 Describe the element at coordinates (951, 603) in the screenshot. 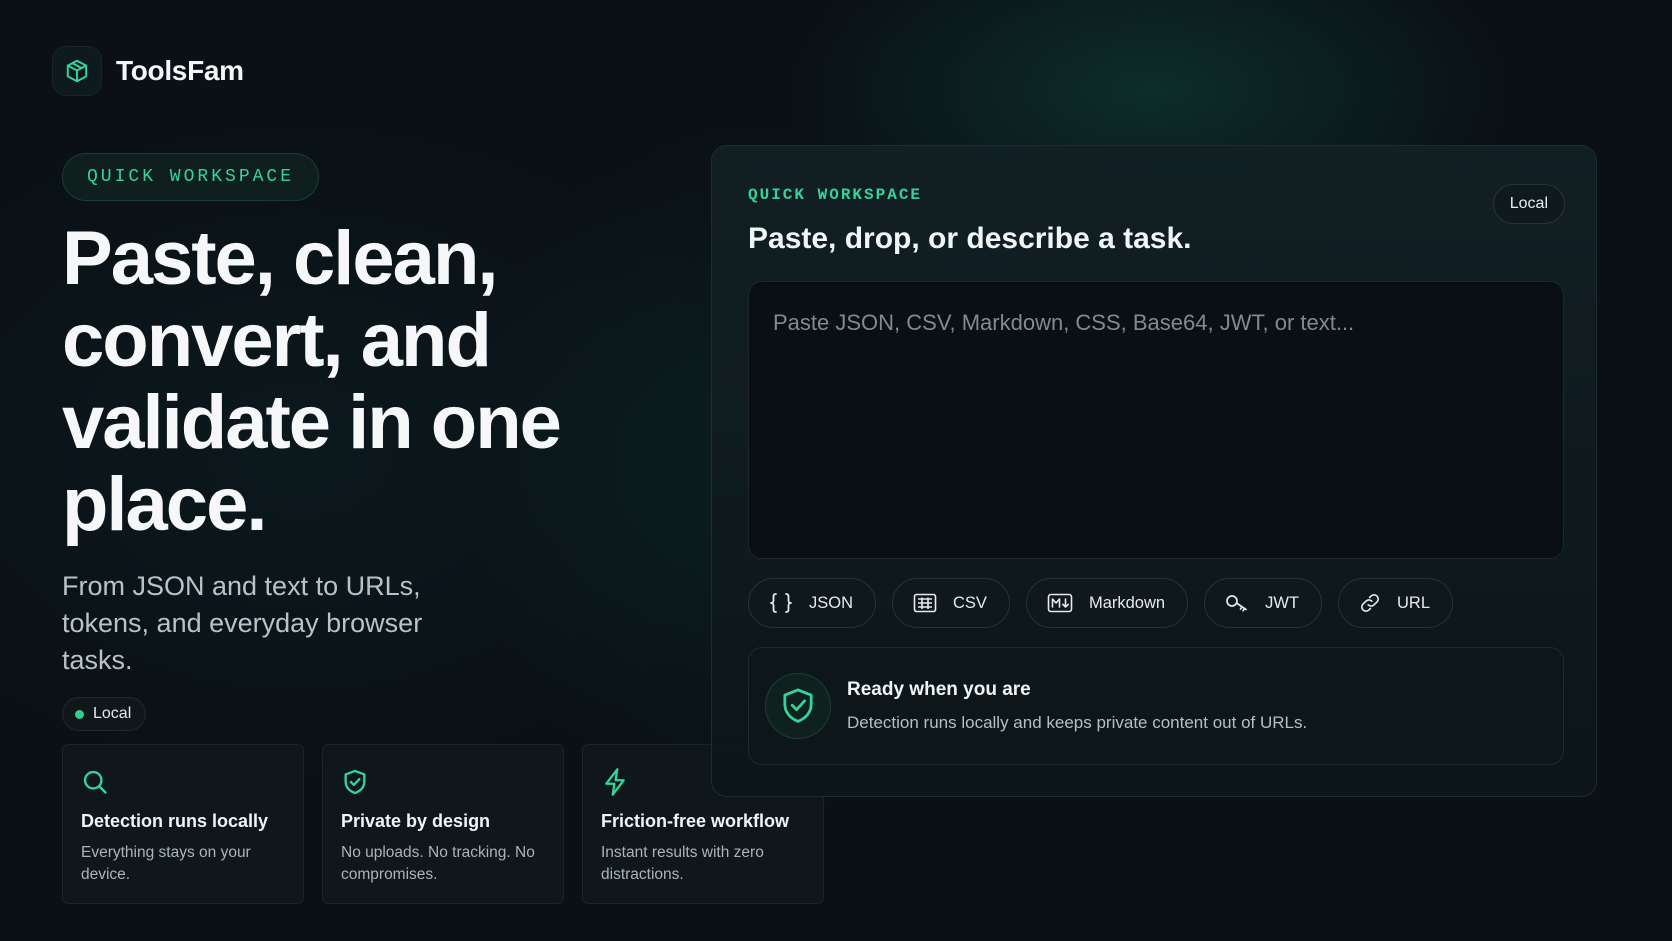

I see `csv-chip-button: CSV` at that location.